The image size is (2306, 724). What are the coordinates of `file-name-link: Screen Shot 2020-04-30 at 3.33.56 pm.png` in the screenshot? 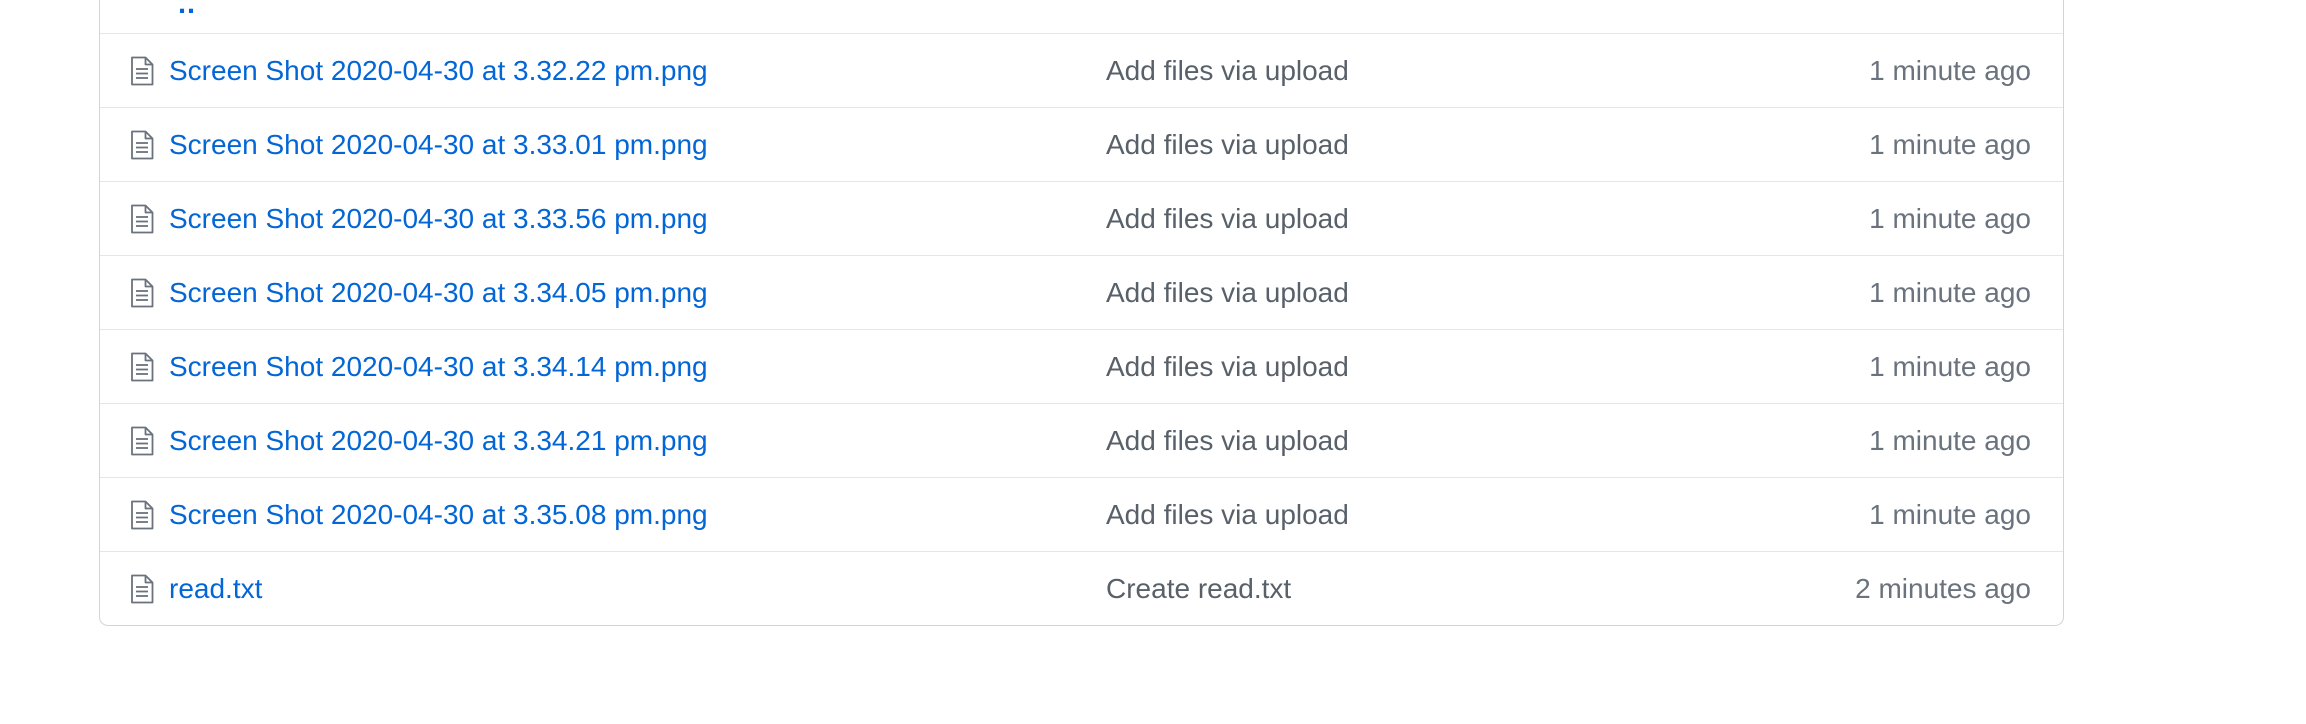 It's located at (438, 219).